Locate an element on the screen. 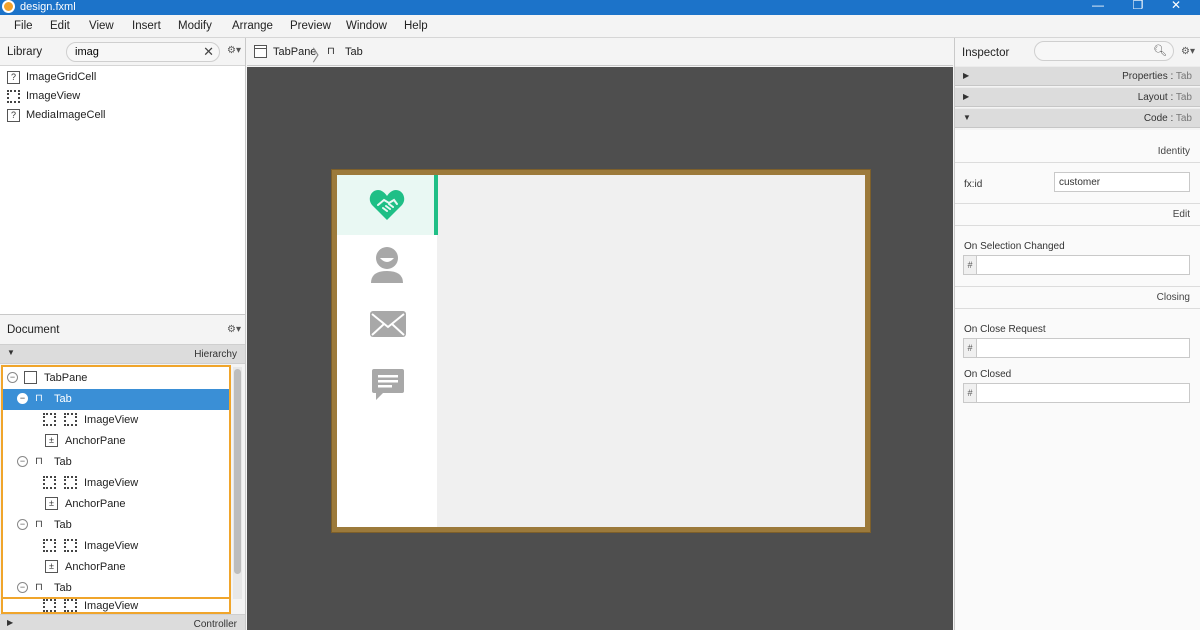  menu-window: Window is located at coordinates (366, 26).